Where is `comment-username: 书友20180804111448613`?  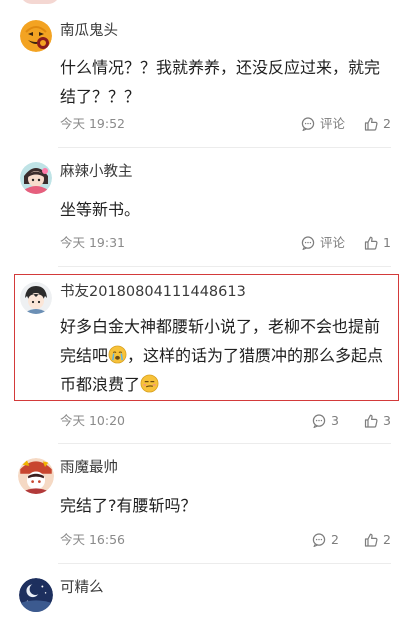 comment-username: 书友20180804111448613 is located at coordinates (153, 292).